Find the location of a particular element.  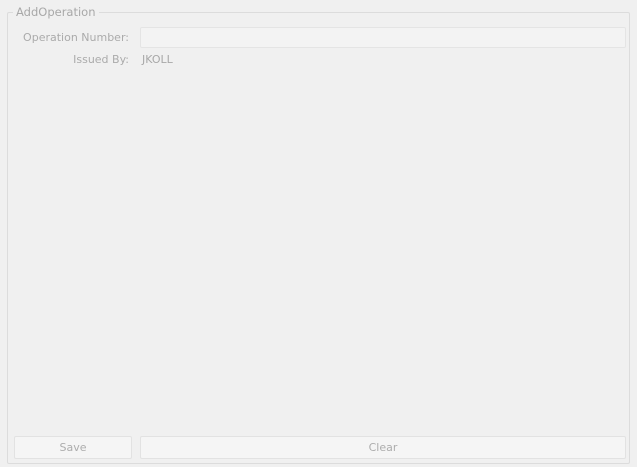

issued-by-label: Issued By: is located at coordinates (101, 59).